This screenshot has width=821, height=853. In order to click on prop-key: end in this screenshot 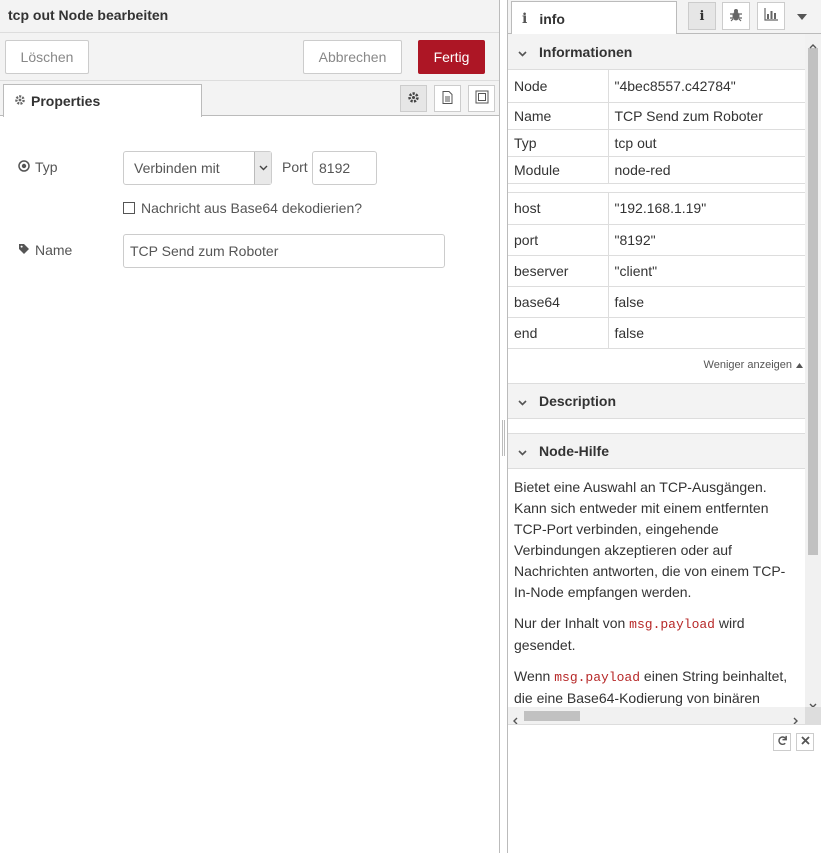, I will do `click(558, 333)`.